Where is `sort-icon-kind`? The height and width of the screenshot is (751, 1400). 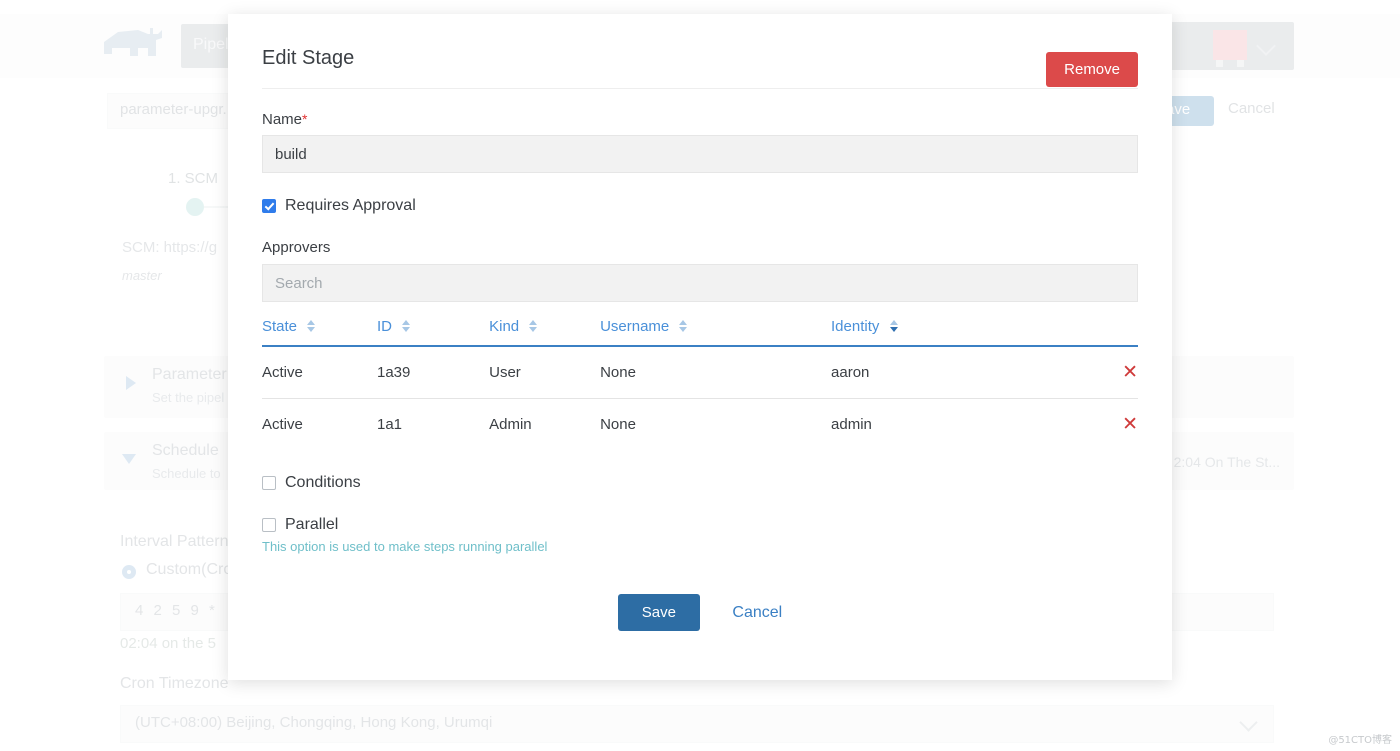
sort-icon-kind is located at coordinates (533, 326).